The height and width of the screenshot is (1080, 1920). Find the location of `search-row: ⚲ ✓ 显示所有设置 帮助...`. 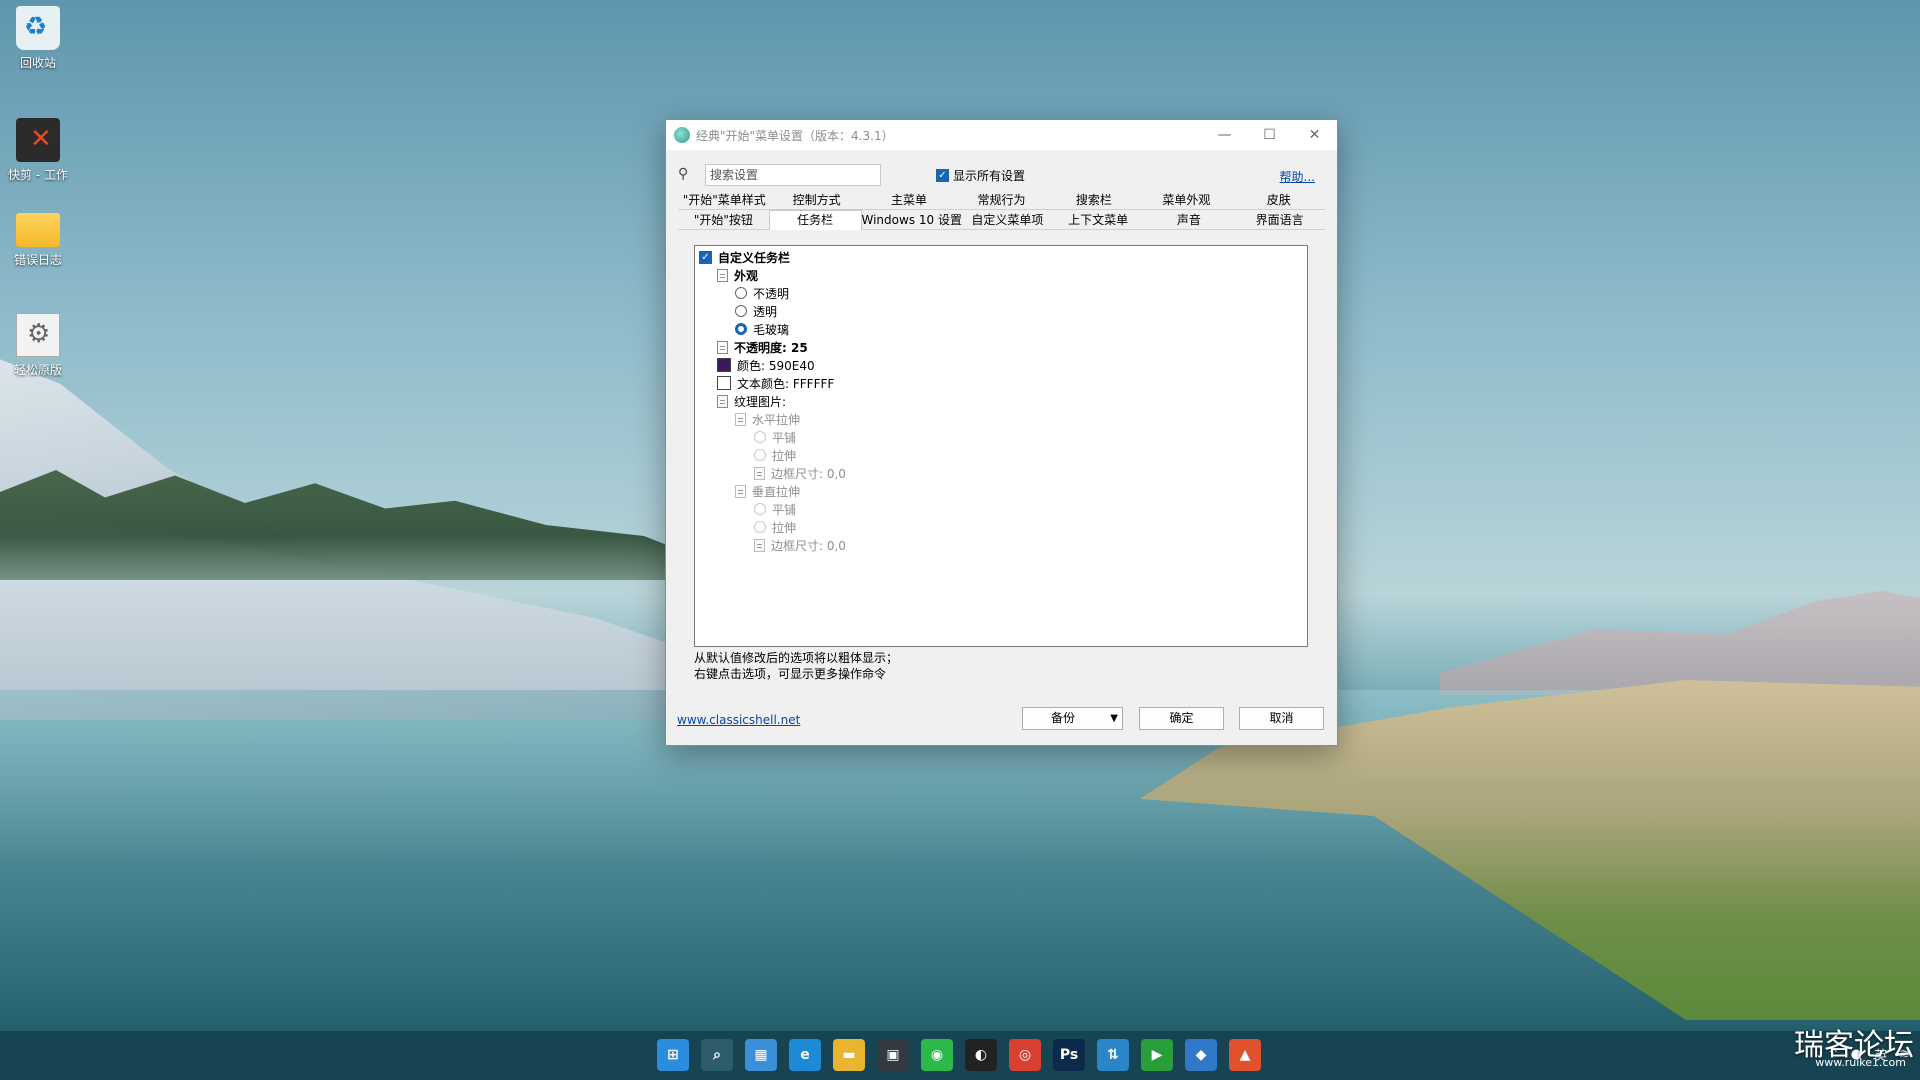

search-row: ⚲ ✓ 显示所有设置 帮助... is located at coordinates (1001, 176).